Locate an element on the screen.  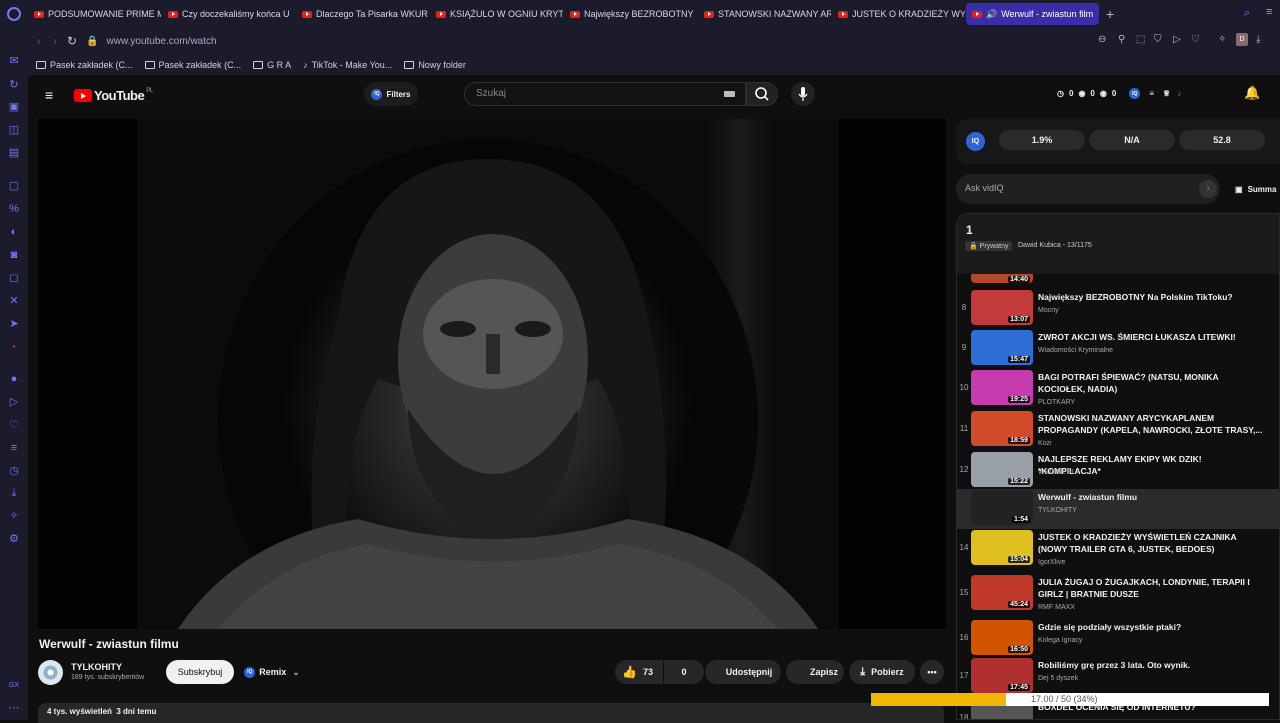
playlist-item-thumbnail: 18:59 is located at coordinates (1002, 428).